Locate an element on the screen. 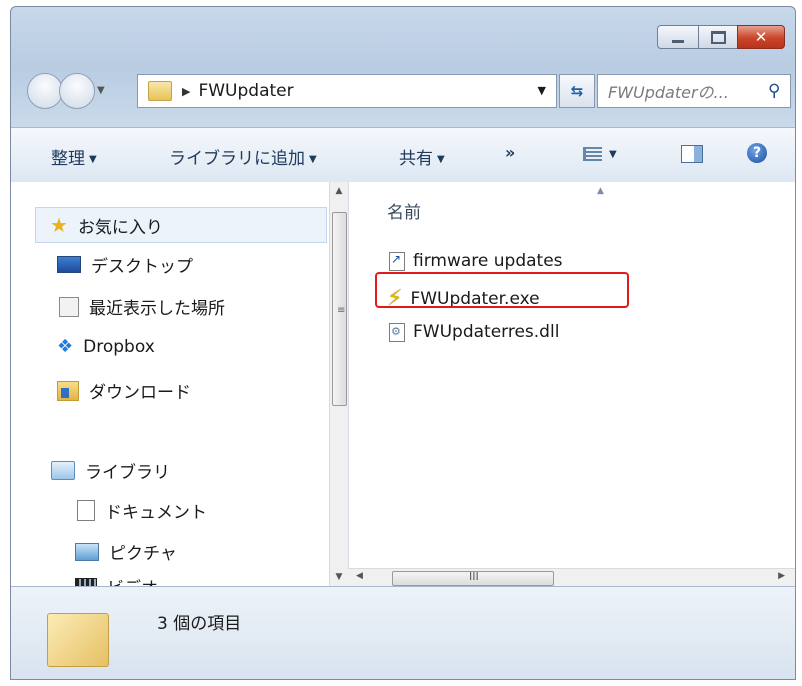  scroll-left-icon: ◀ is located at coordinates (359, 576).